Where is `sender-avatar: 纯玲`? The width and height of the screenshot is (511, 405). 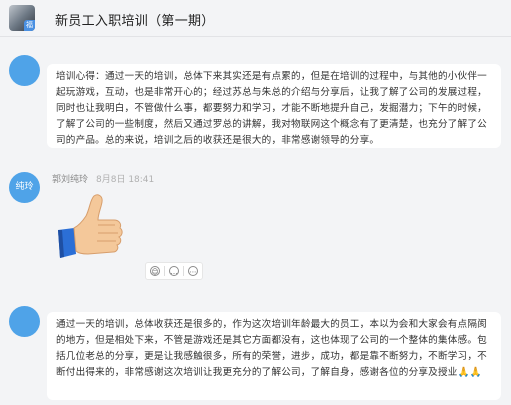 sender-avatar: 纯玲 is located at coordinates (24, 187).